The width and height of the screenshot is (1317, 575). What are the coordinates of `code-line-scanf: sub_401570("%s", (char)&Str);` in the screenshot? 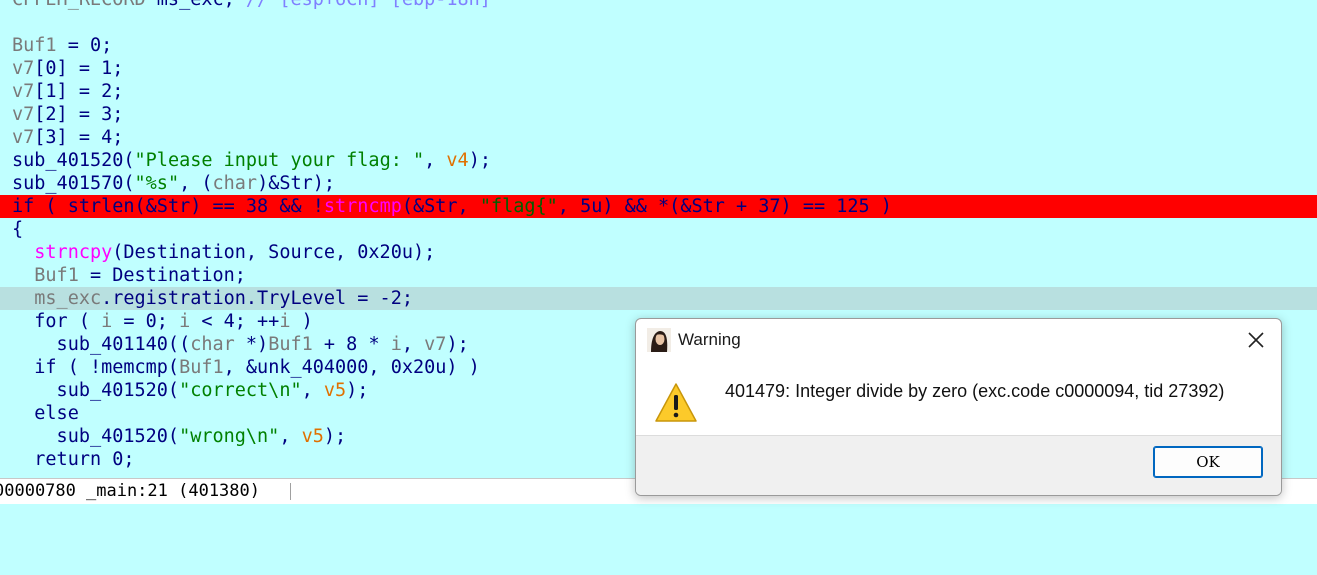 It's located at (658, 183).